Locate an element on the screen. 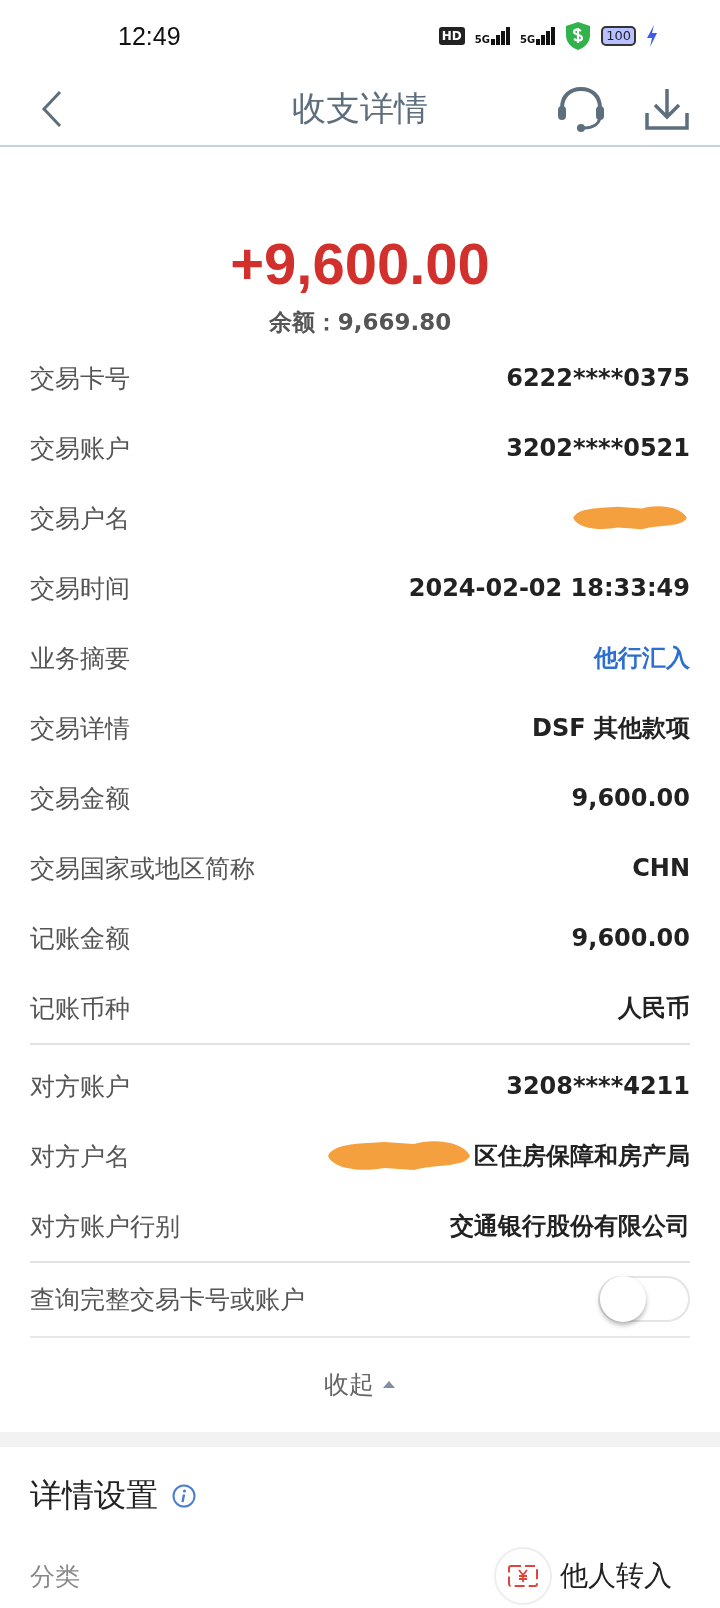  field-label: 交易金额 is located at coordinates (80, 798).